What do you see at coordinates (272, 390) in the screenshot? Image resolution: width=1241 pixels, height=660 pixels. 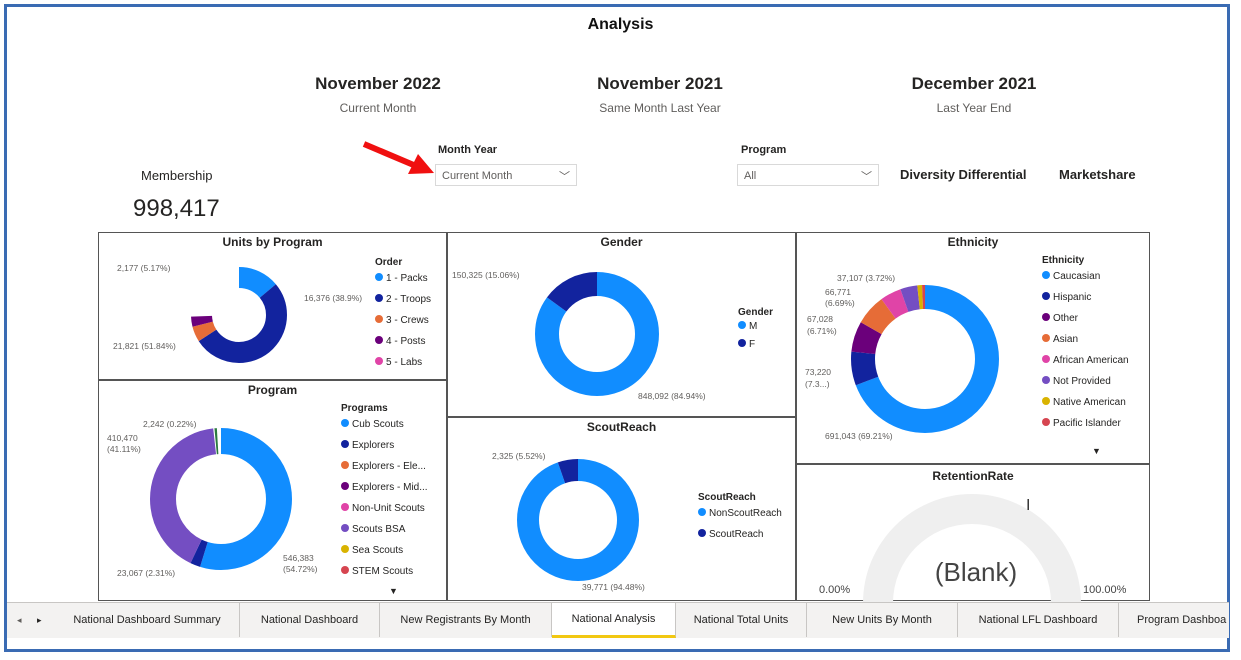 I see `program-title: Program` at bounding box center [272, 390].